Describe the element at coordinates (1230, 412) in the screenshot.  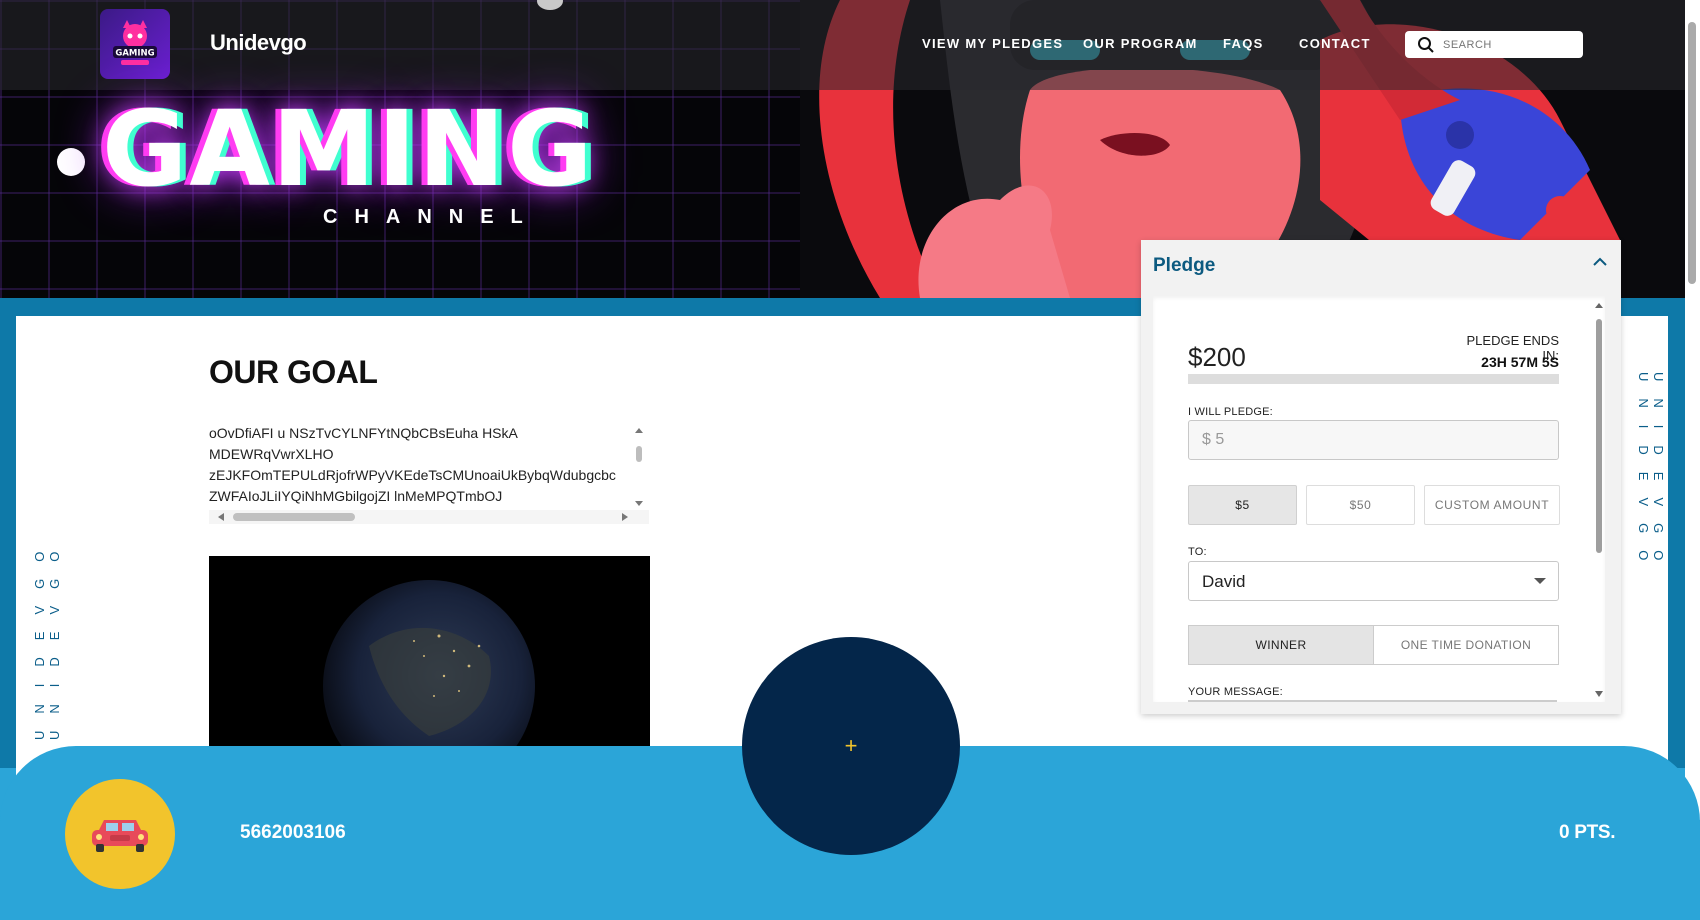
I see `will-pledge-label: I WILL PLEDGE:` at that location.